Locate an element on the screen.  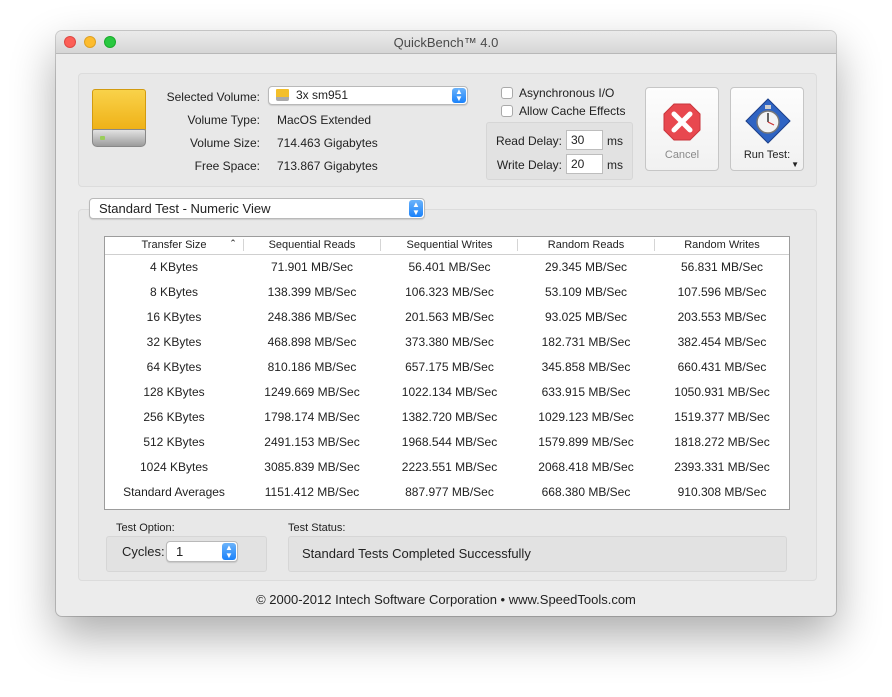
volume-popup-value: 3x sm951 is located at coordinates (322, 95).